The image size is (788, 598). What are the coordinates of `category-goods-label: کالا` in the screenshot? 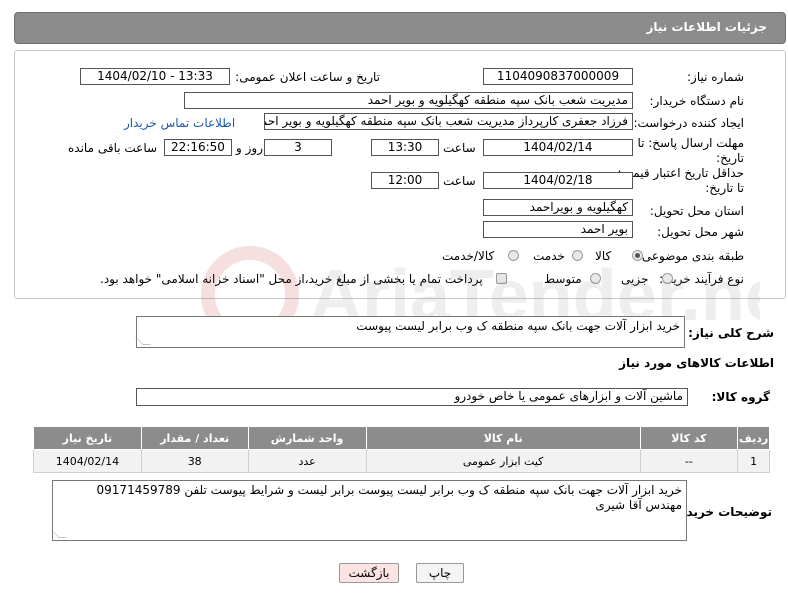 It's located at (603, 256).